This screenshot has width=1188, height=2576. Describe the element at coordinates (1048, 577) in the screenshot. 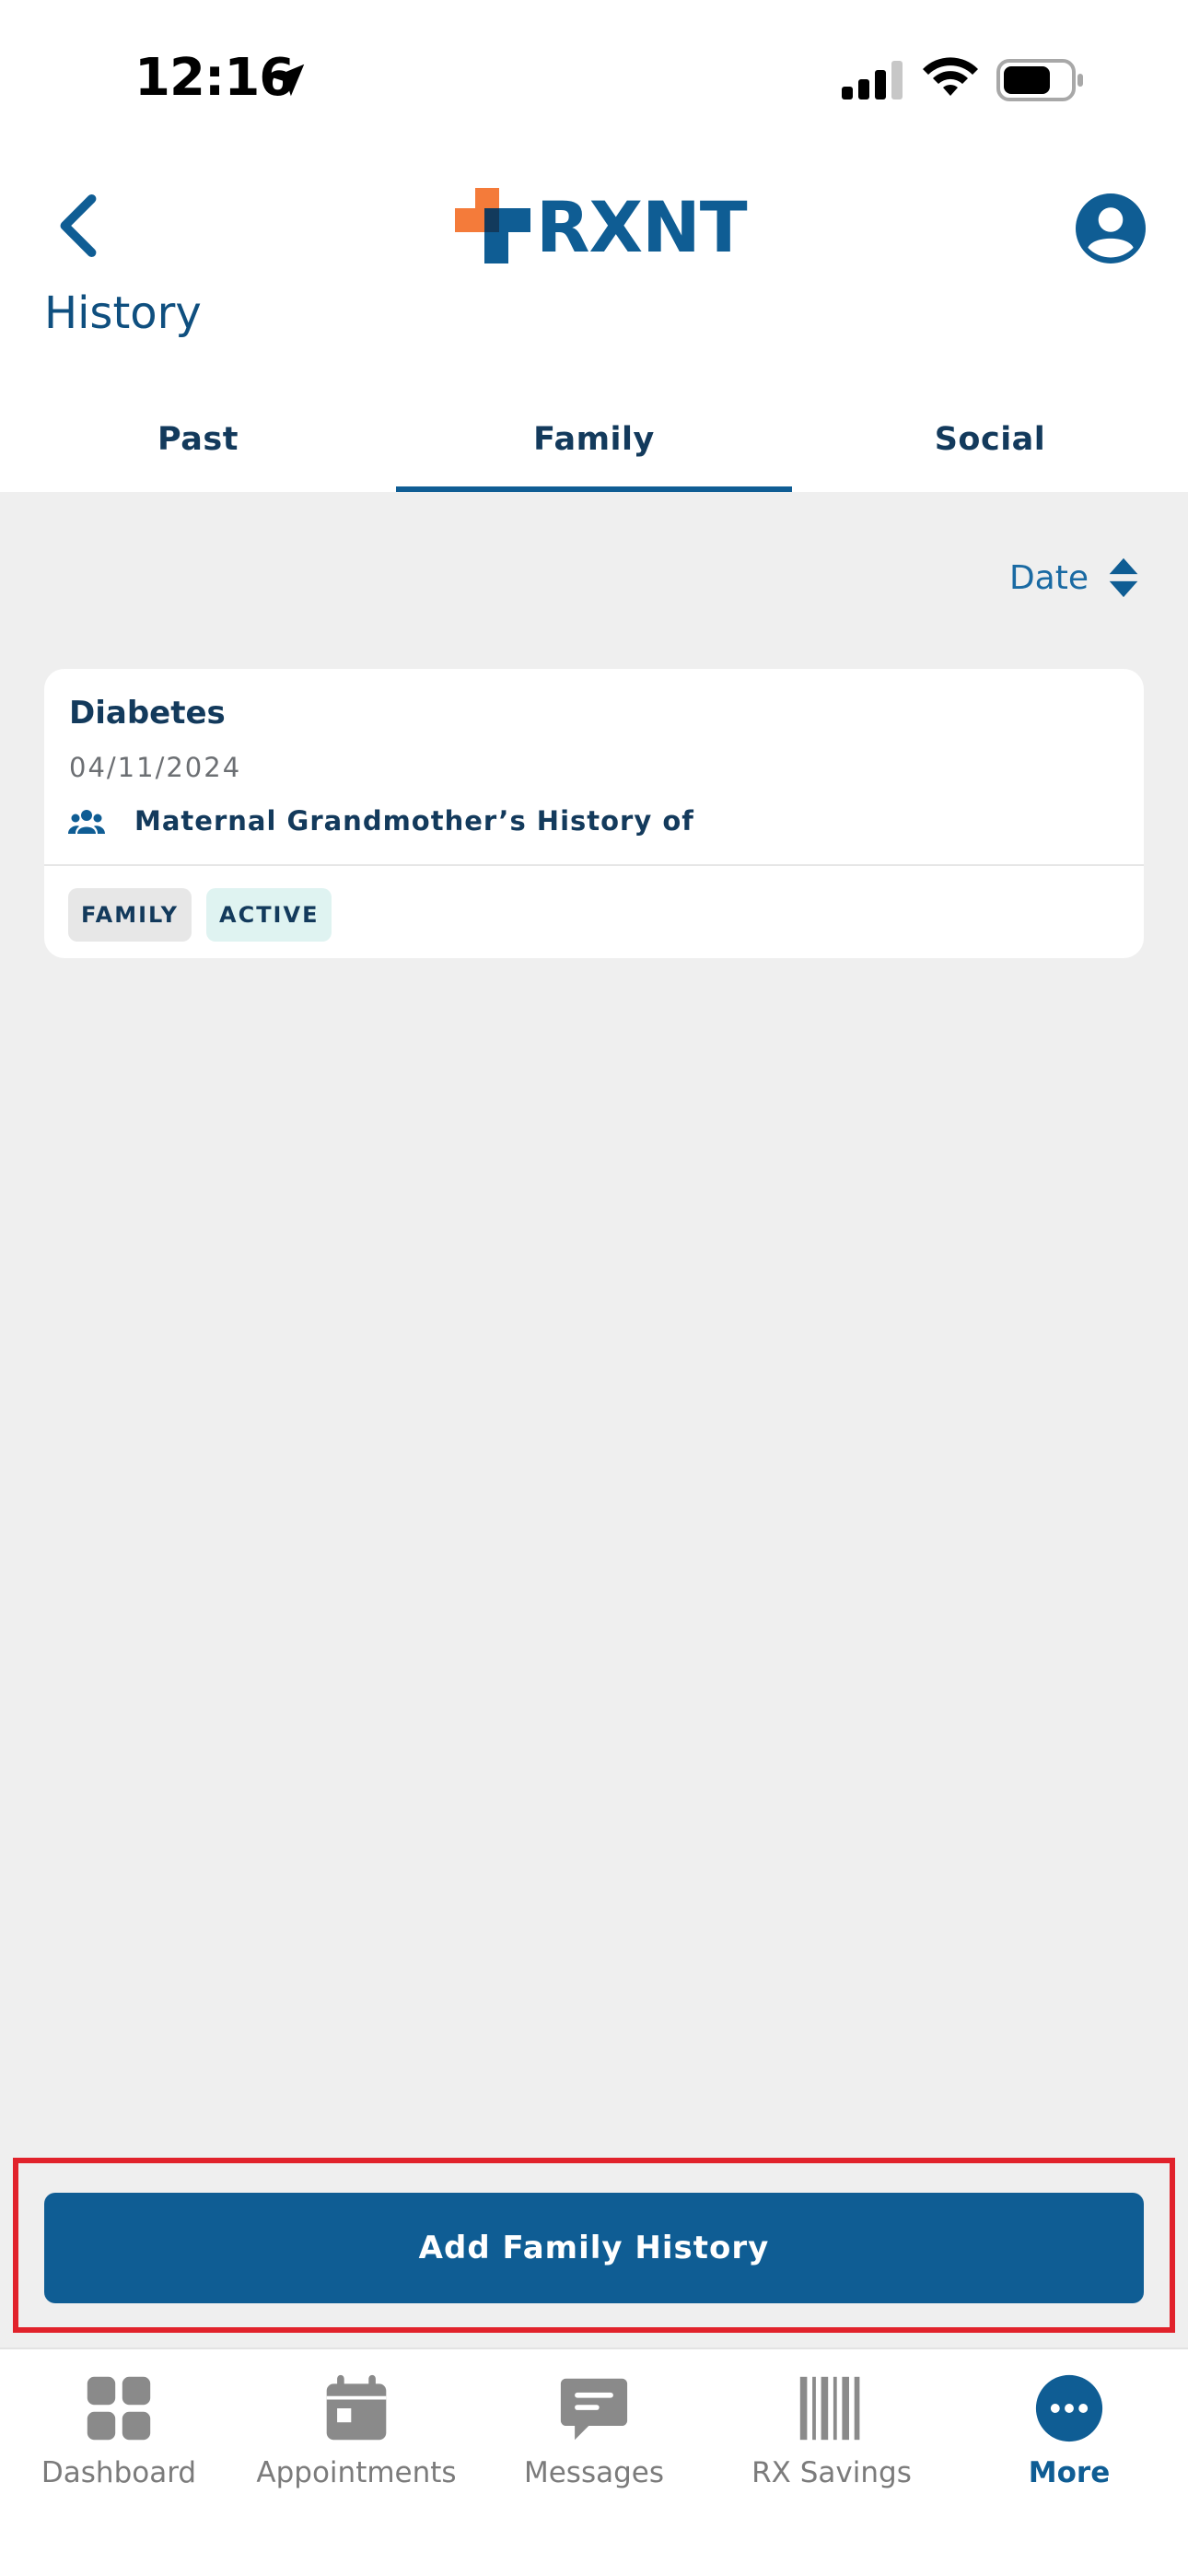

I see `sort-label: Date` at that location.